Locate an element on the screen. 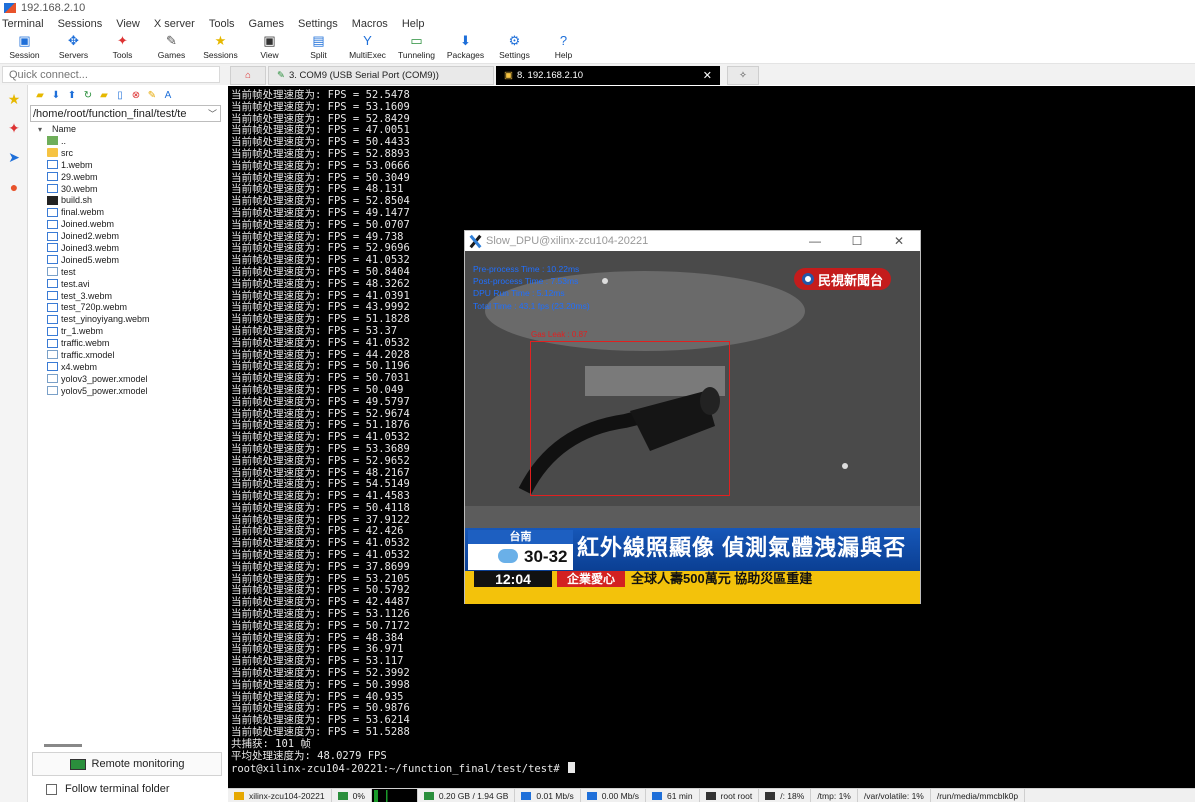  column-header-name: ▾ Name is located at coordinates (125, 129).